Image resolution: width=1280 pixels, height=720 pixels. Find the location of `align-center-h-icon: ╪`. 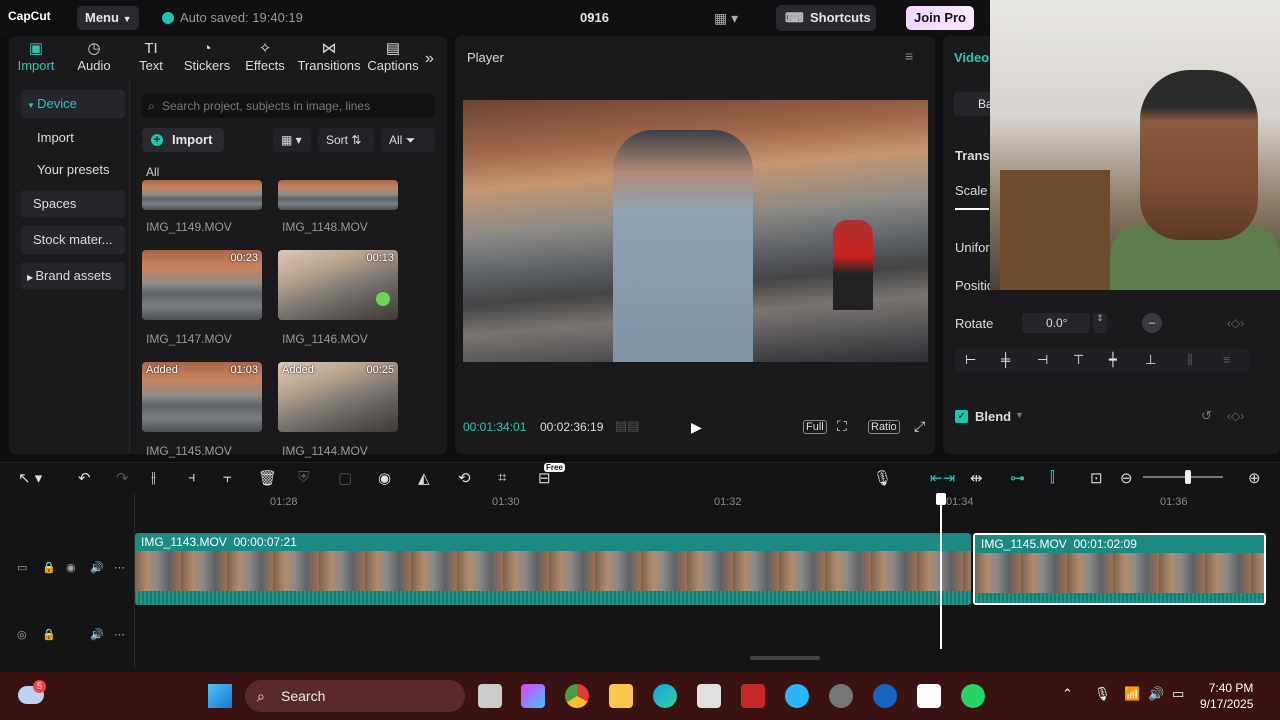

align-center-h-icon: ╪ is located at coordinates (1005, 359).